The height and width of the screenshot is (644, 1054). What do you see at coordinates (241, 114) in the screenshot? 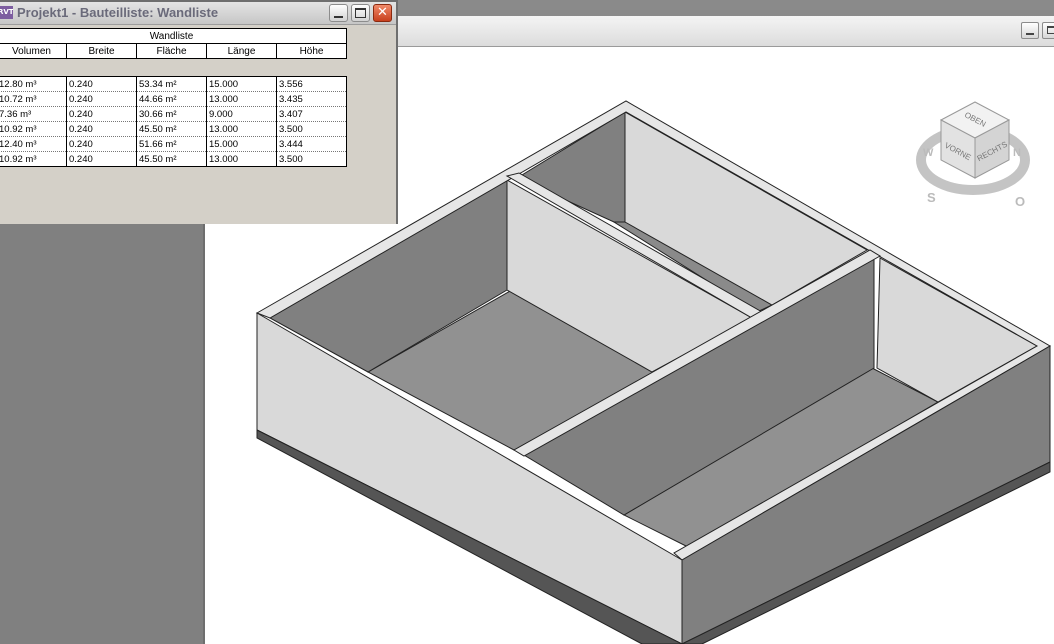
I see `table-cell: 9.000` at bounding box center [241, 114].